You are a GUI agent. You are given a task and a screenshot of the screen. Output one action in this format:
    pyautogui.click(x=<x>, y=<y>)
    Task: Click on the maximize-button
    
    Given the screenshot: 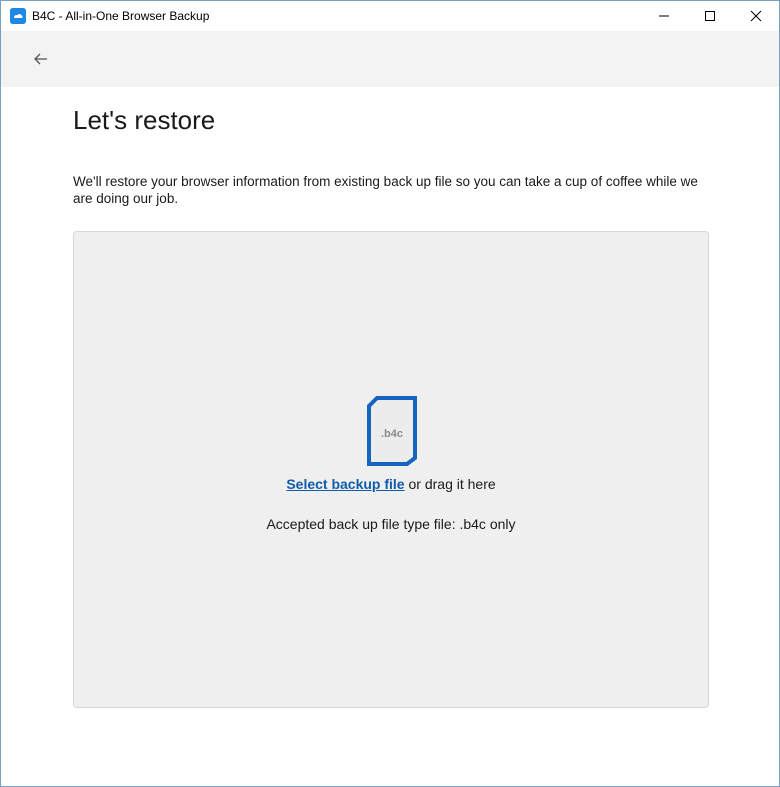 What is the action you would take?
    pyautogui.click(x=710, y=16)
    